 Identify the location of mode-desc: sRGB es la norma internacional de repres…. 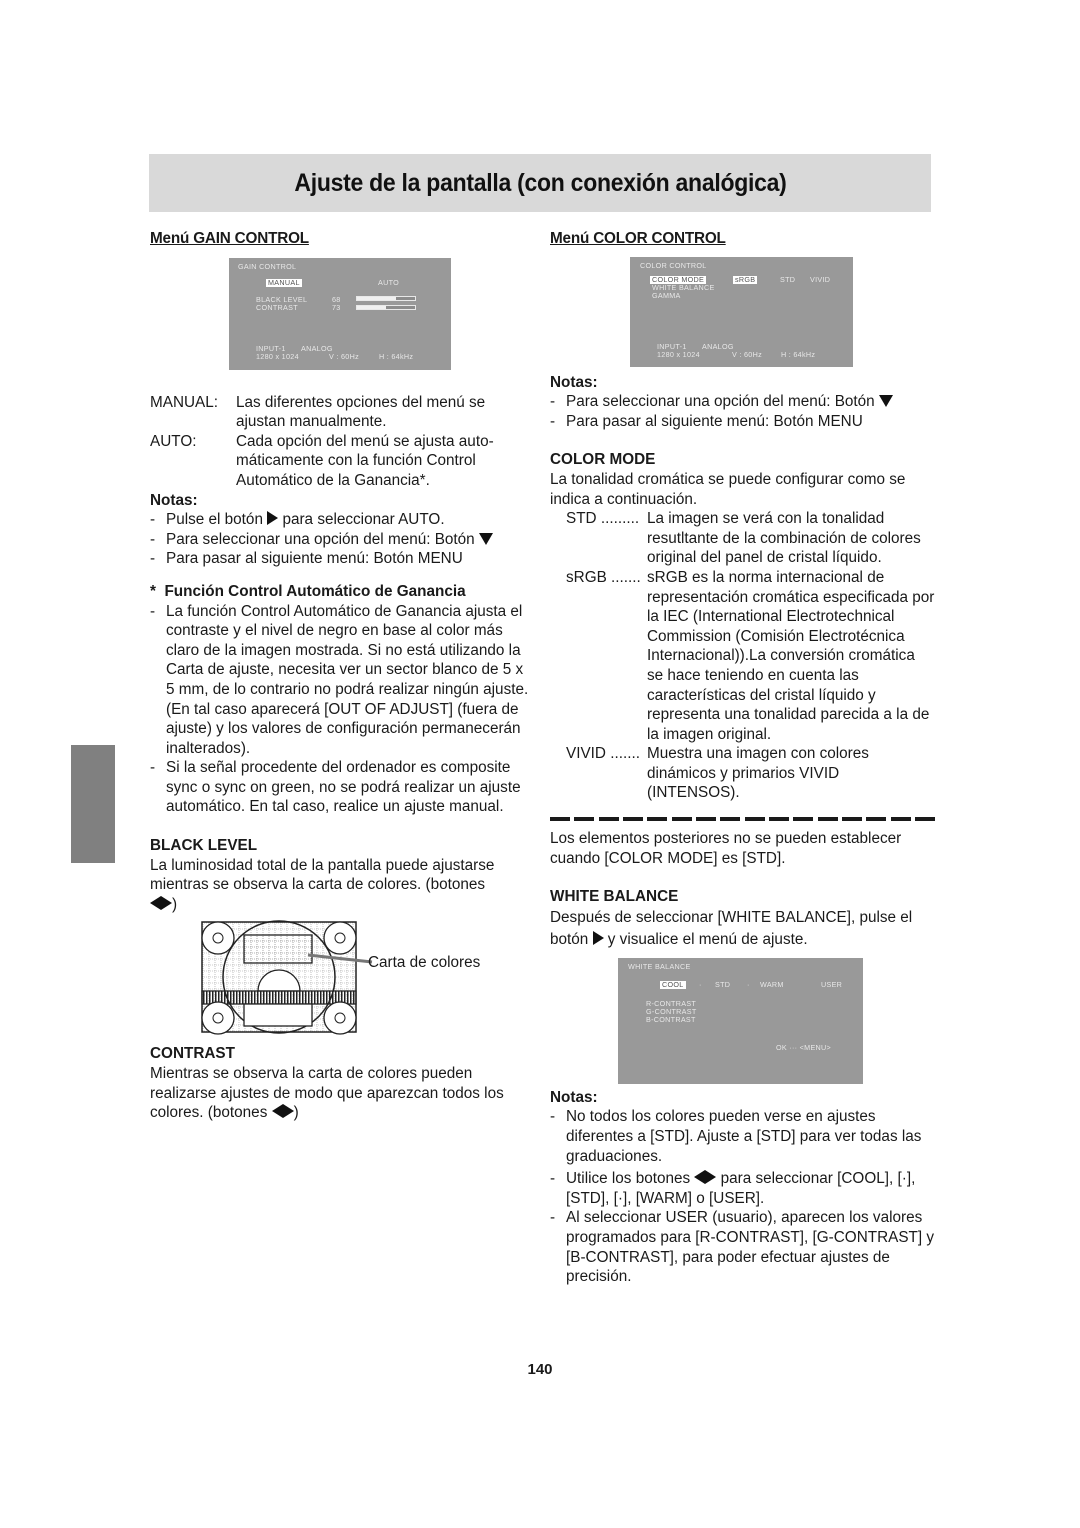
(791, 655).